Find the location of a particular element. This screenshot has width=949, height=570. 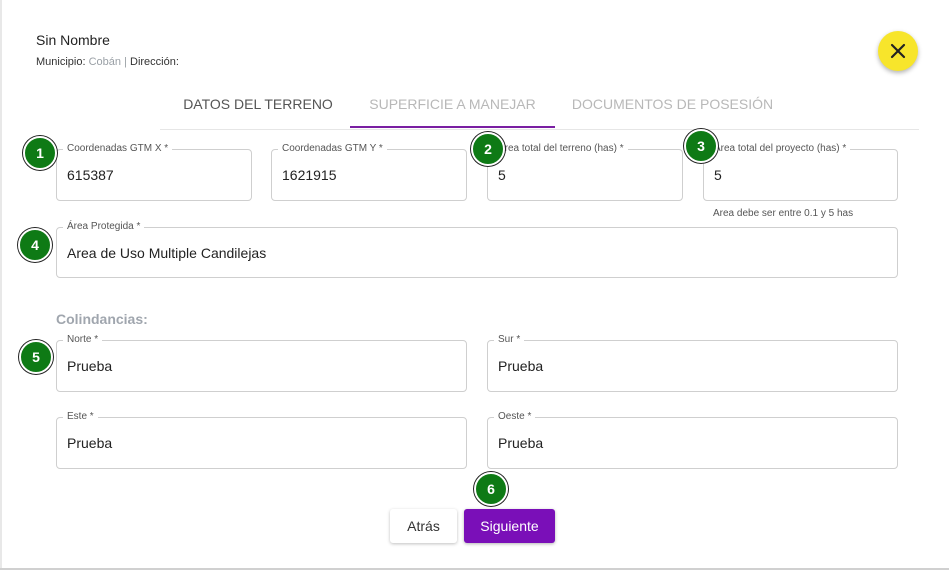

close-button is located at coordinates (898, 51).